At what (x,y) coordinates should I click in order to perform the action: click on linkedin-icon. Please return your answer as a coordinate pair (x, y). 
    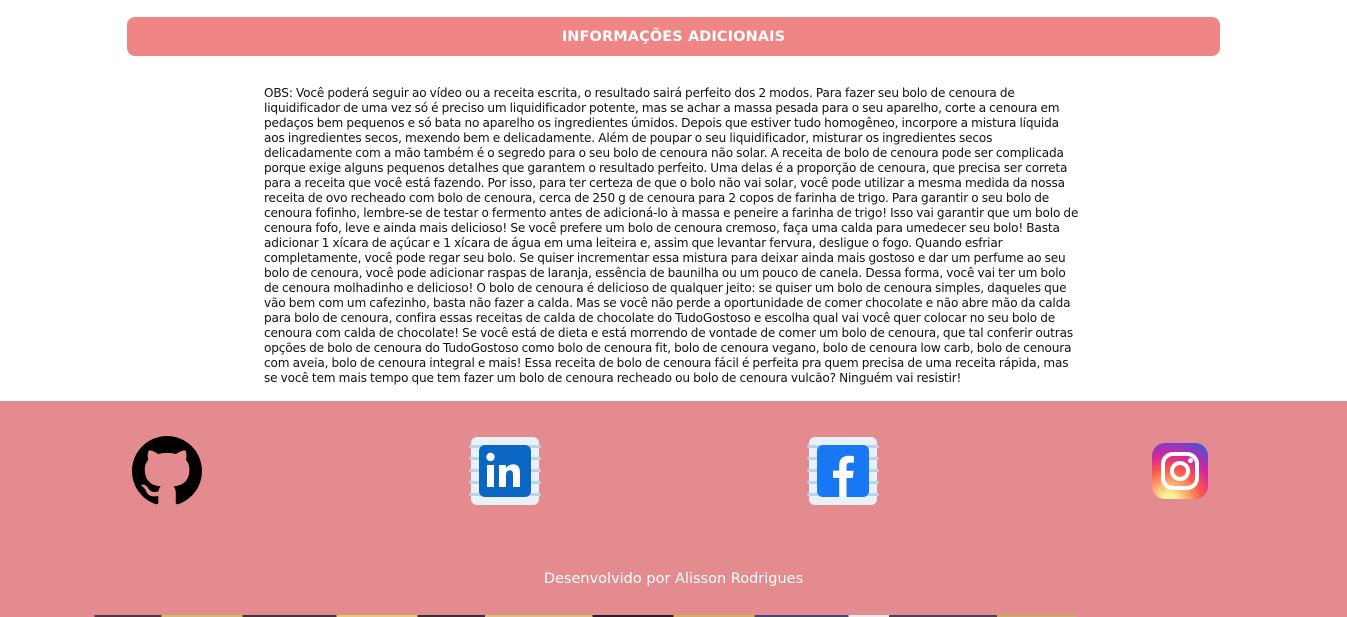
    Looking at the image, I should click on (505, 471).